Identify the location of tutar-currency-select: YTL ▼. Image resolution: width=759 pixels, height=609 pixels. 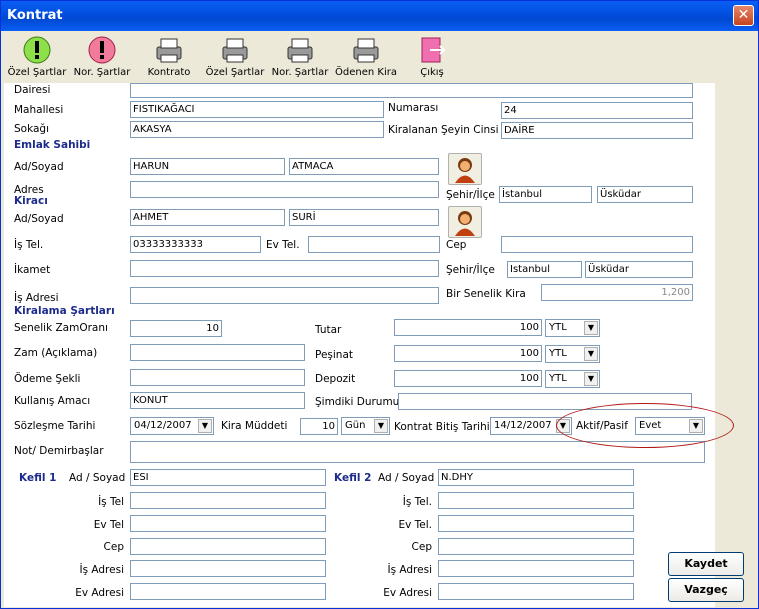
(572, 328).